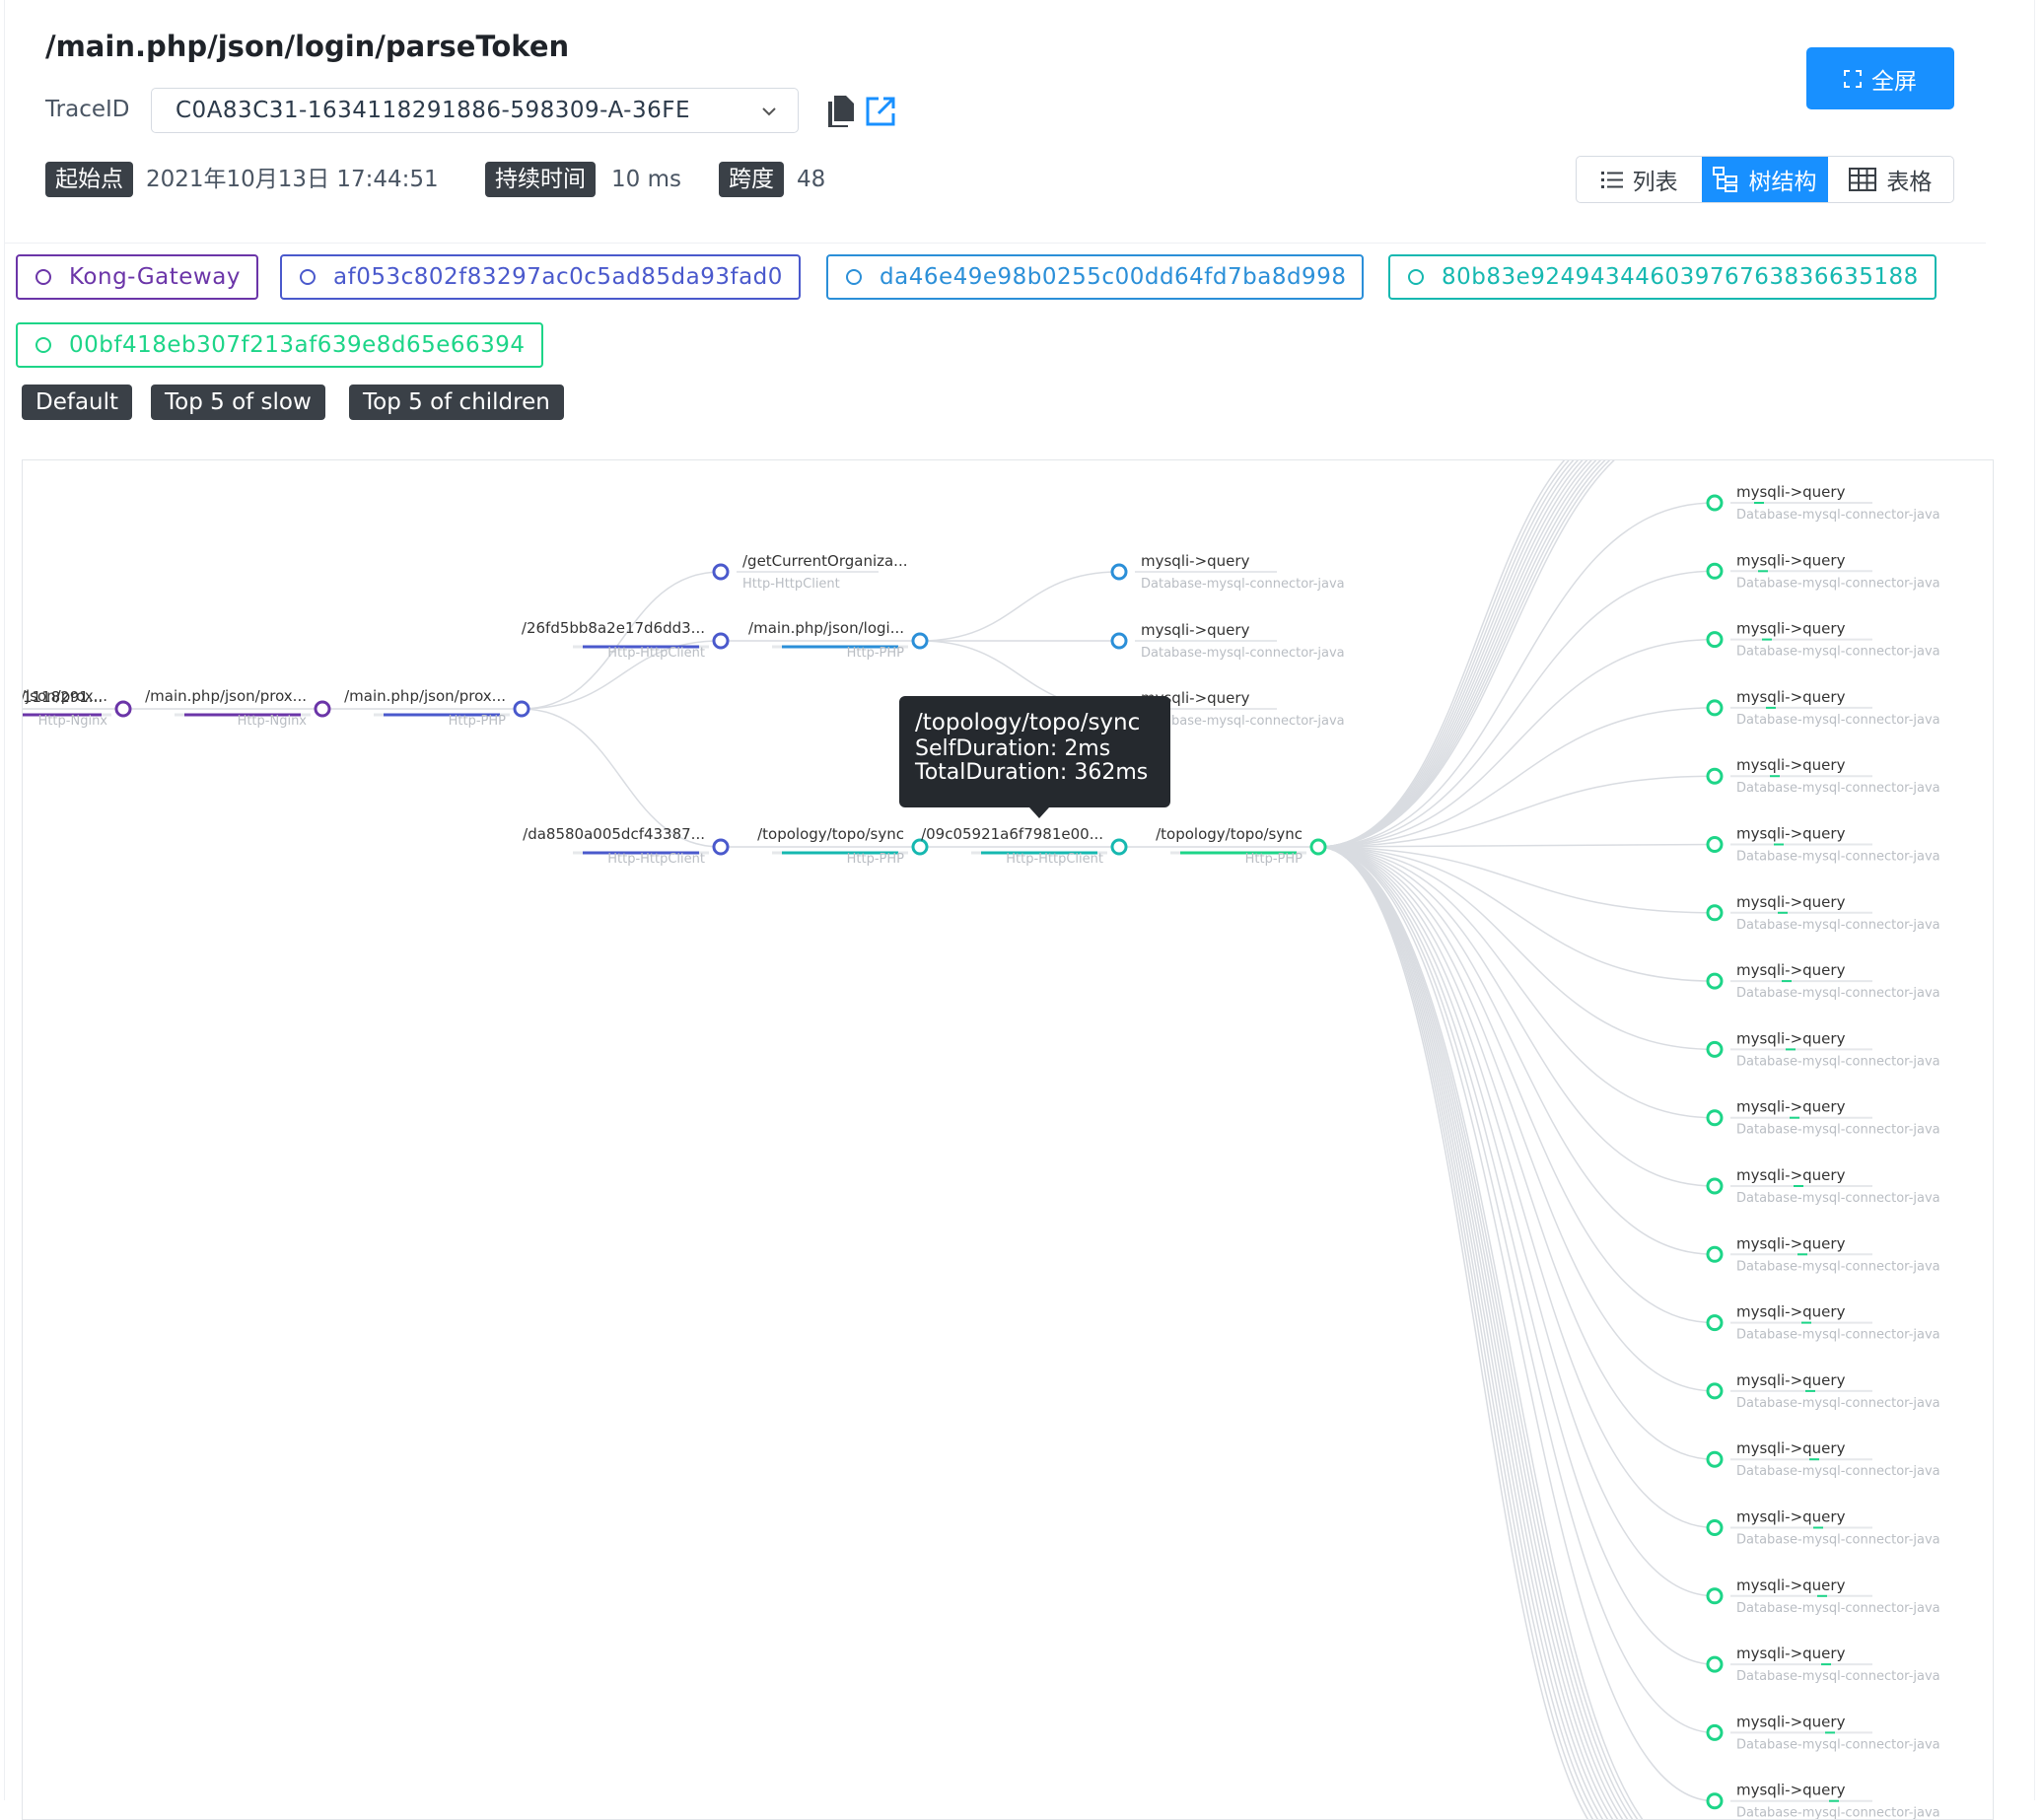 The height and width of the screenshot is (1820, 2043). Describe the element at coordinates (433, 110) in the screenshot. I see `traceid-value: C0A83C31-1634118291886-598309-A-36FE` at that location.